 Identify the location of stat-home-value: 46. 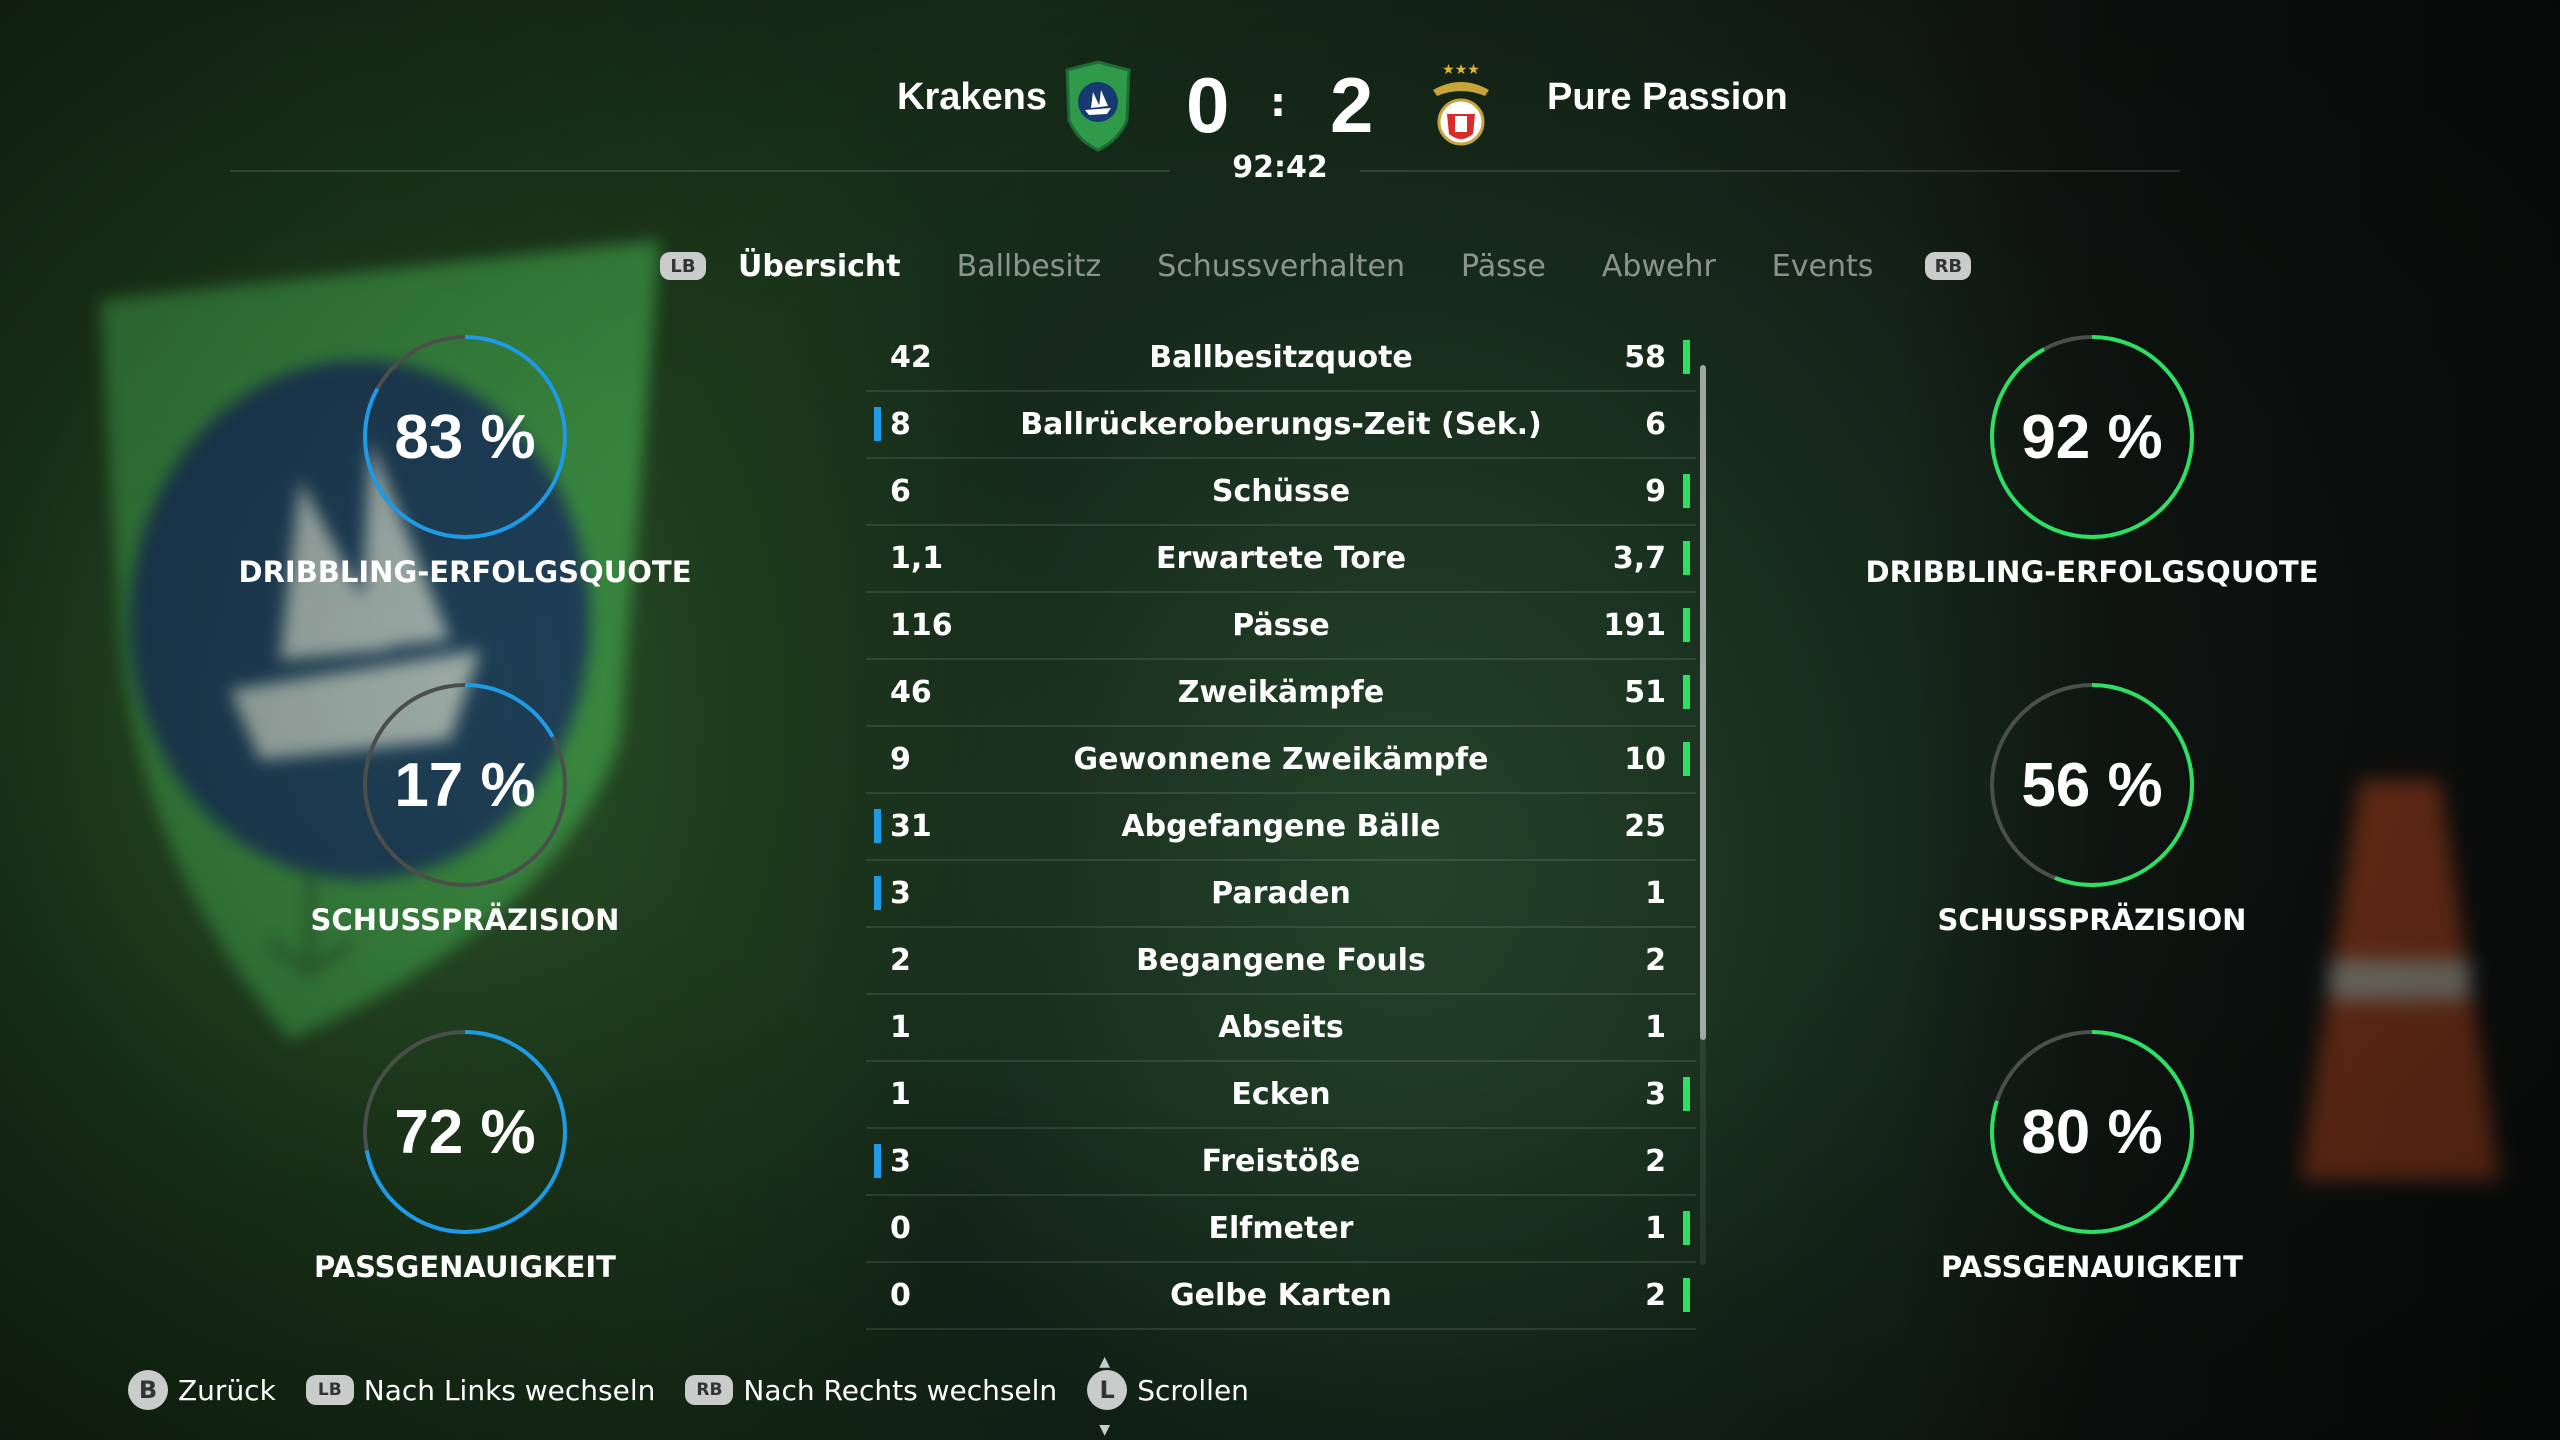
(911, 692).